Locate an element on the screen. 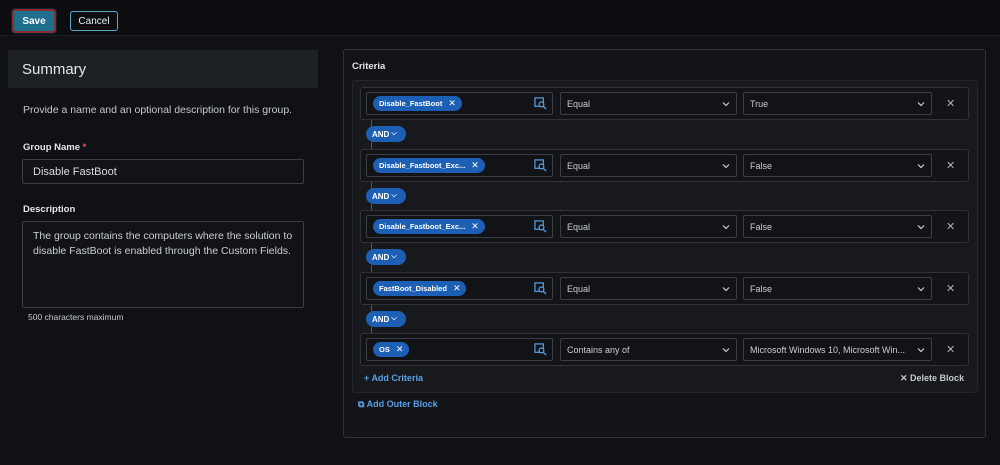  field-picker: OS ✕ is located at coordinates (459, 349).